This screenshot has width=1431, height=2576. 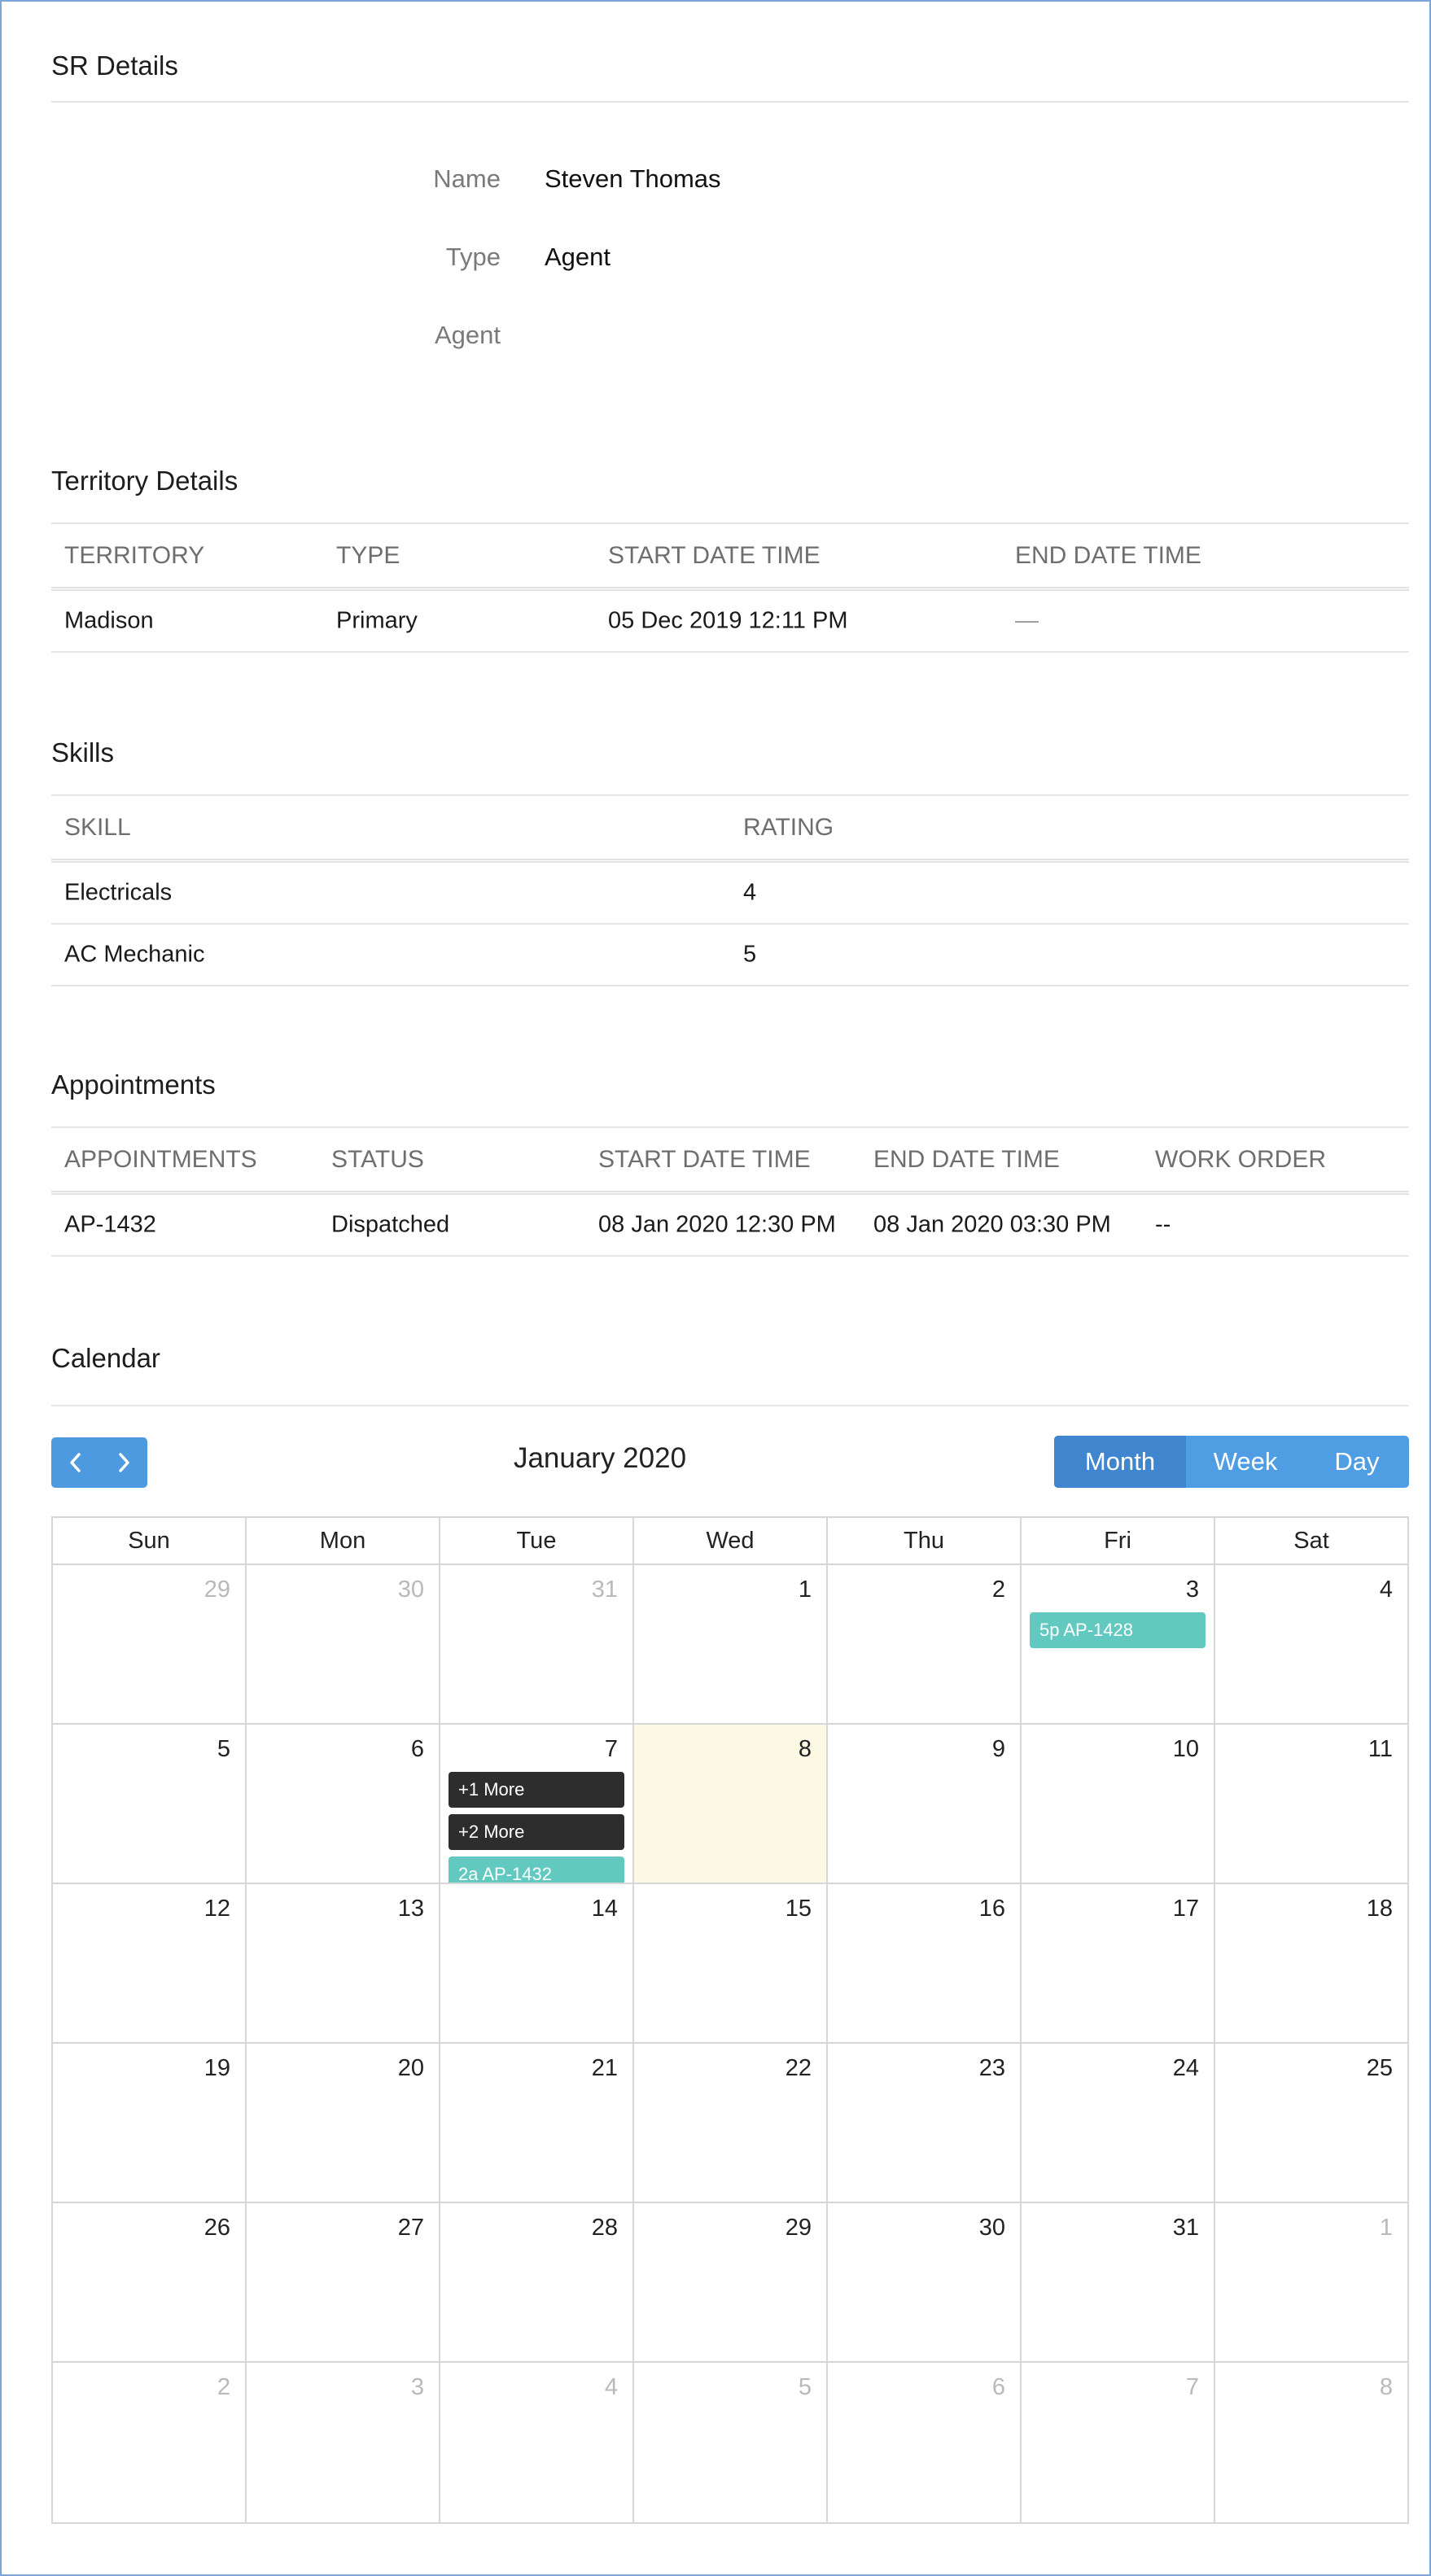 I want to click on calendar-week-row: 2 3 4 5 6 7 8, so click(x=730, y=2442).